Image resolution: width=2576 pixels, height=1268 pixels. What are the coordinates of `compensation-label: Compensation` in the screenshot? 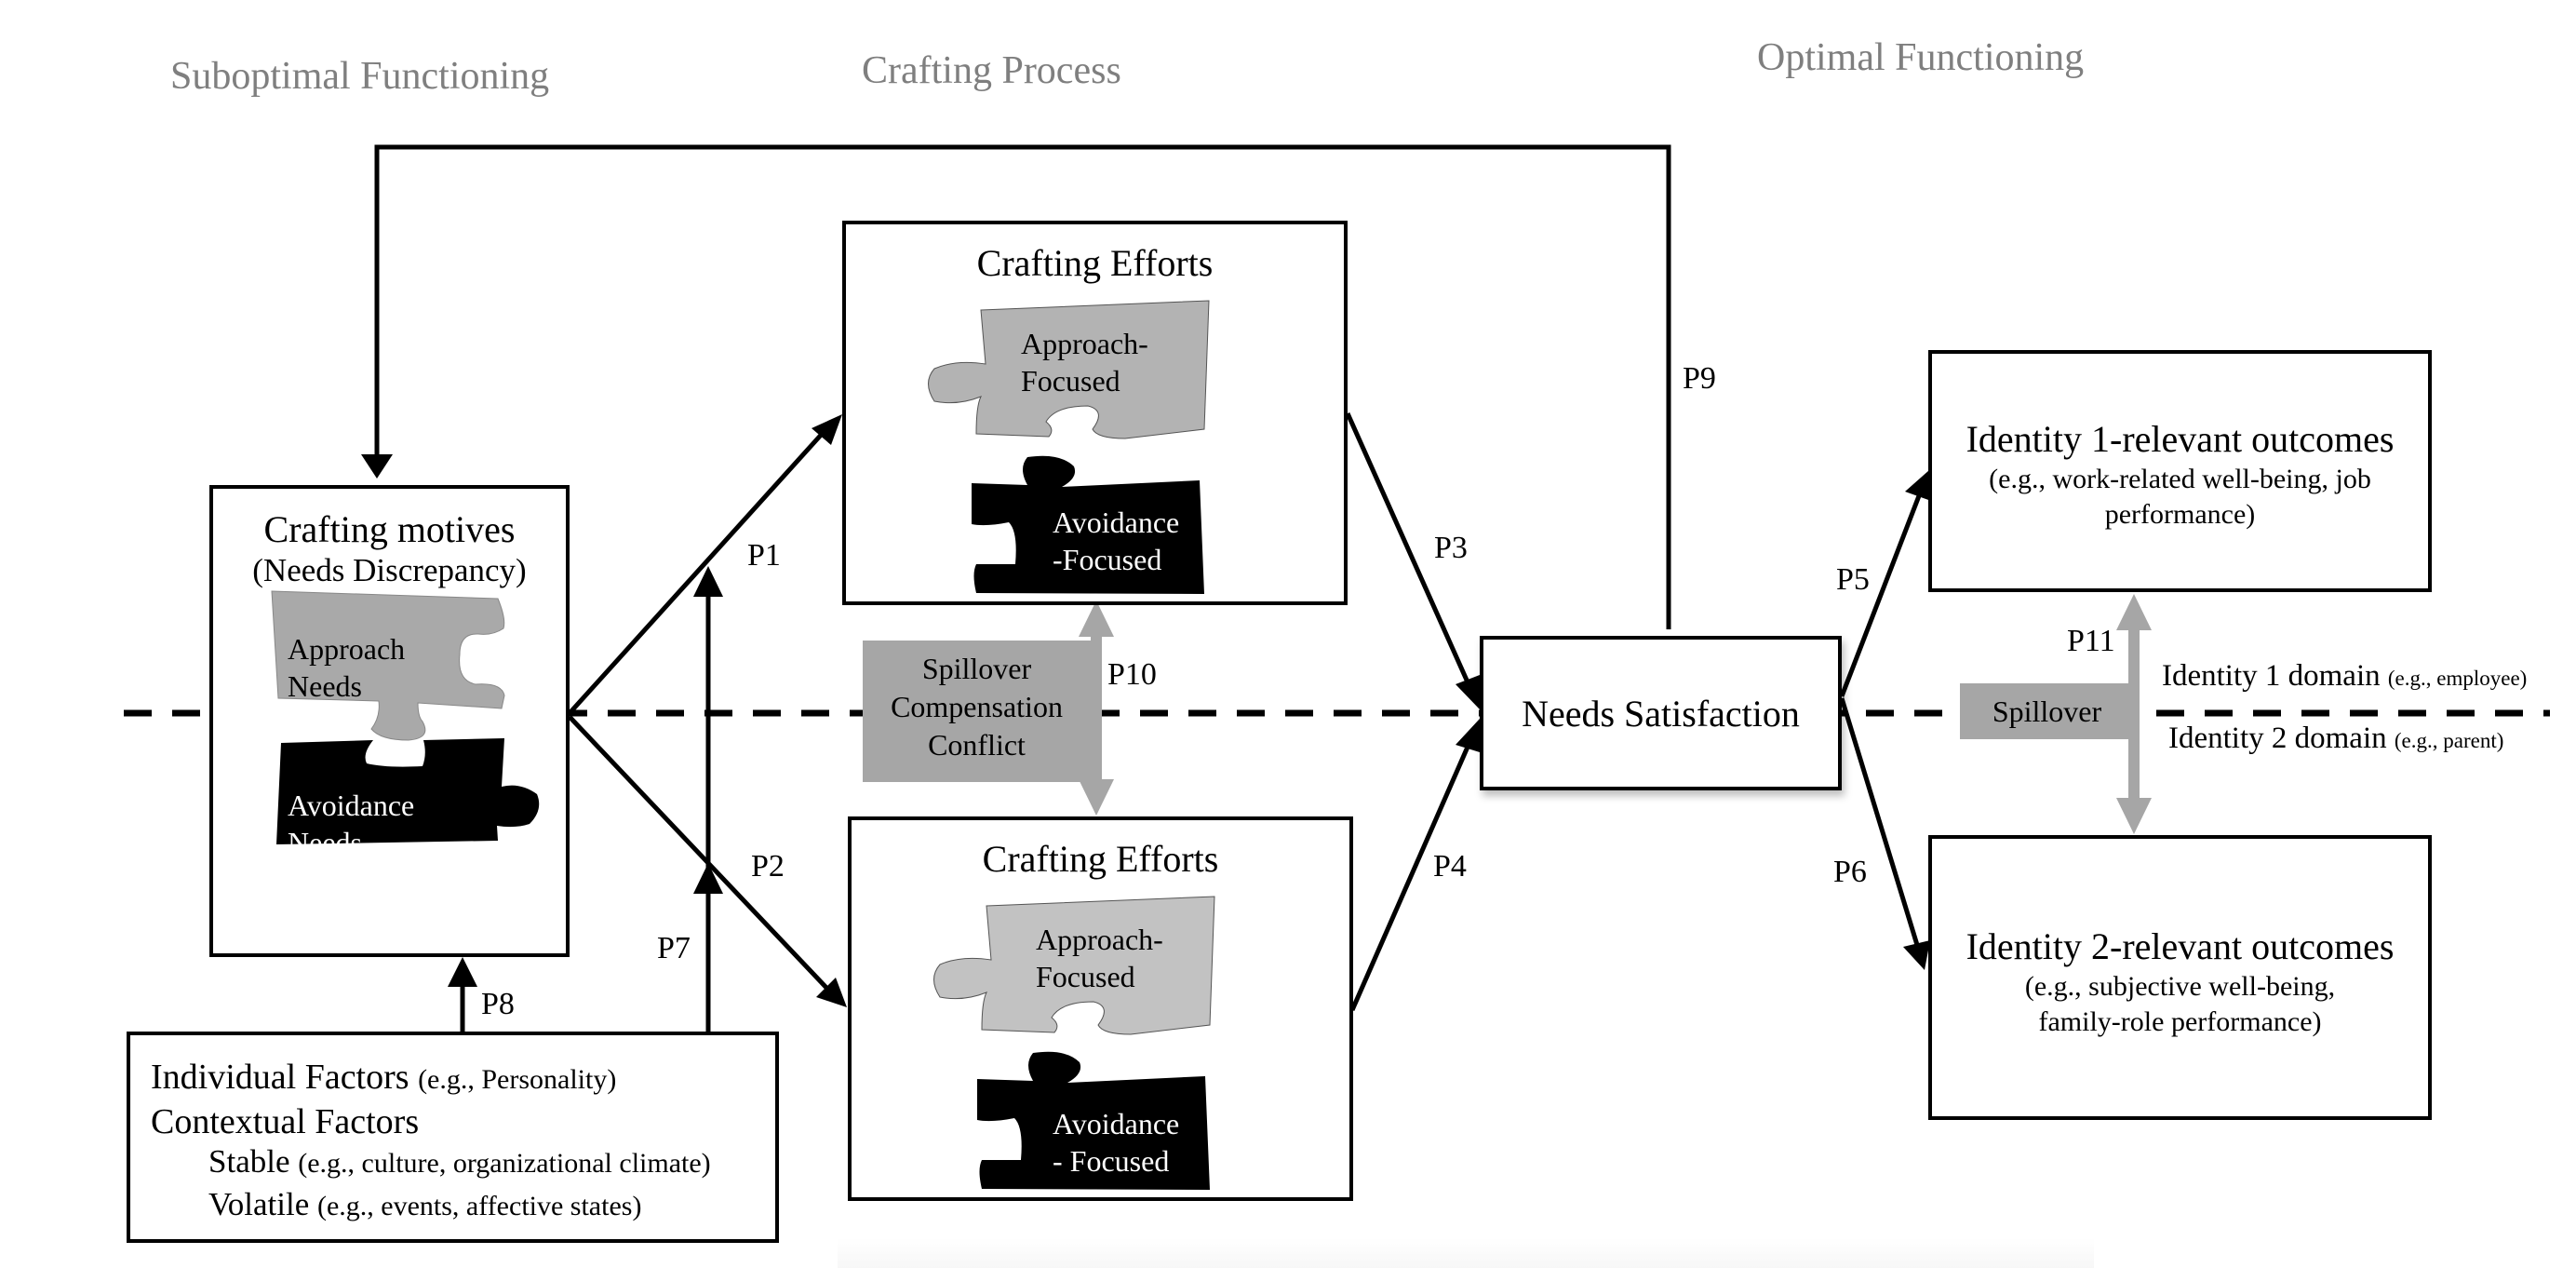 It's located at (977, 706).